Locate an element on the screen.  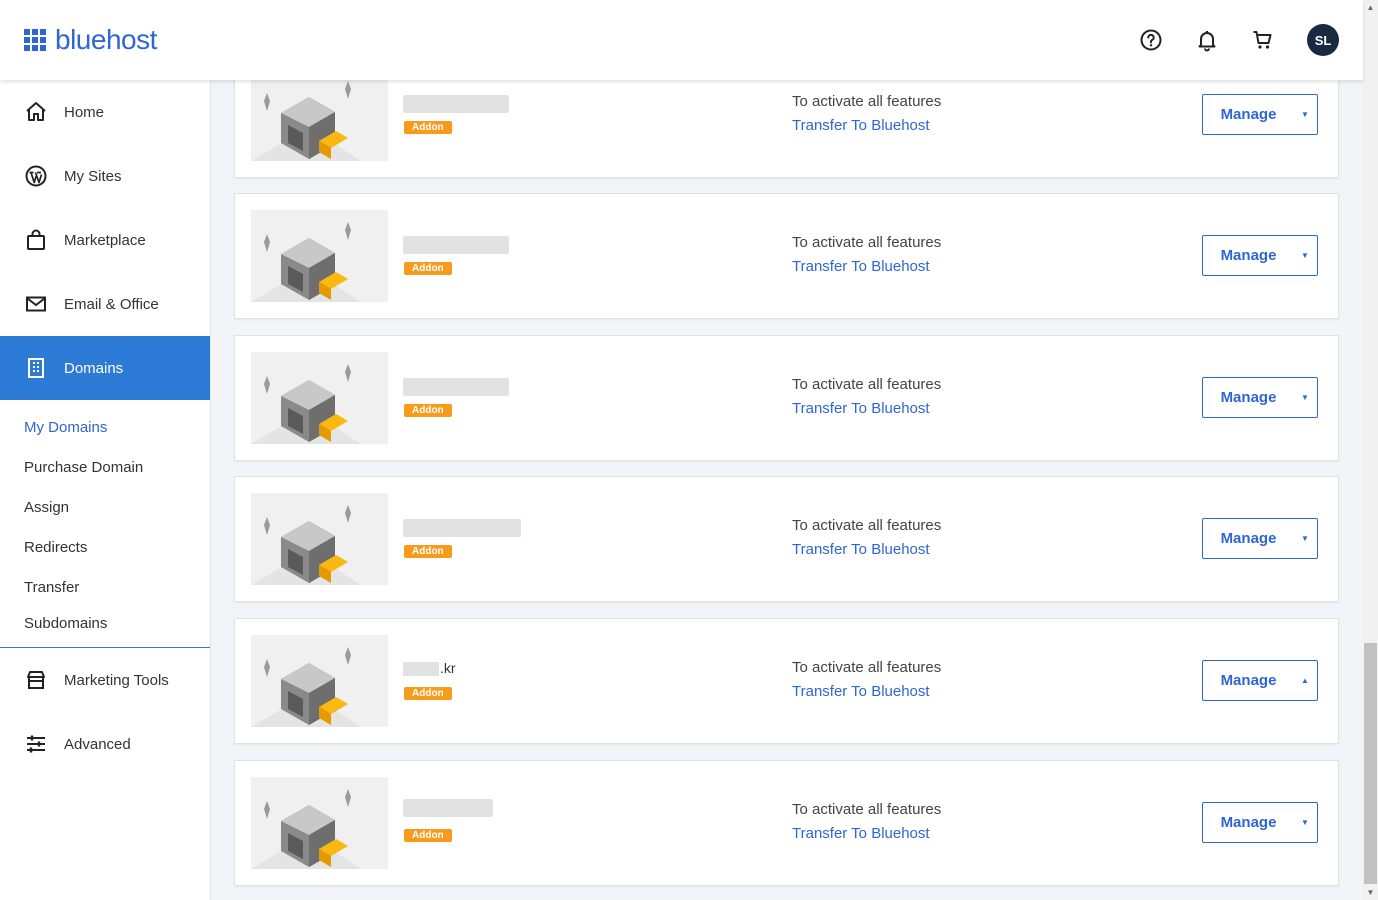
sidebar-item-marketplace: Marketplace is located at coordinates (105, 240).